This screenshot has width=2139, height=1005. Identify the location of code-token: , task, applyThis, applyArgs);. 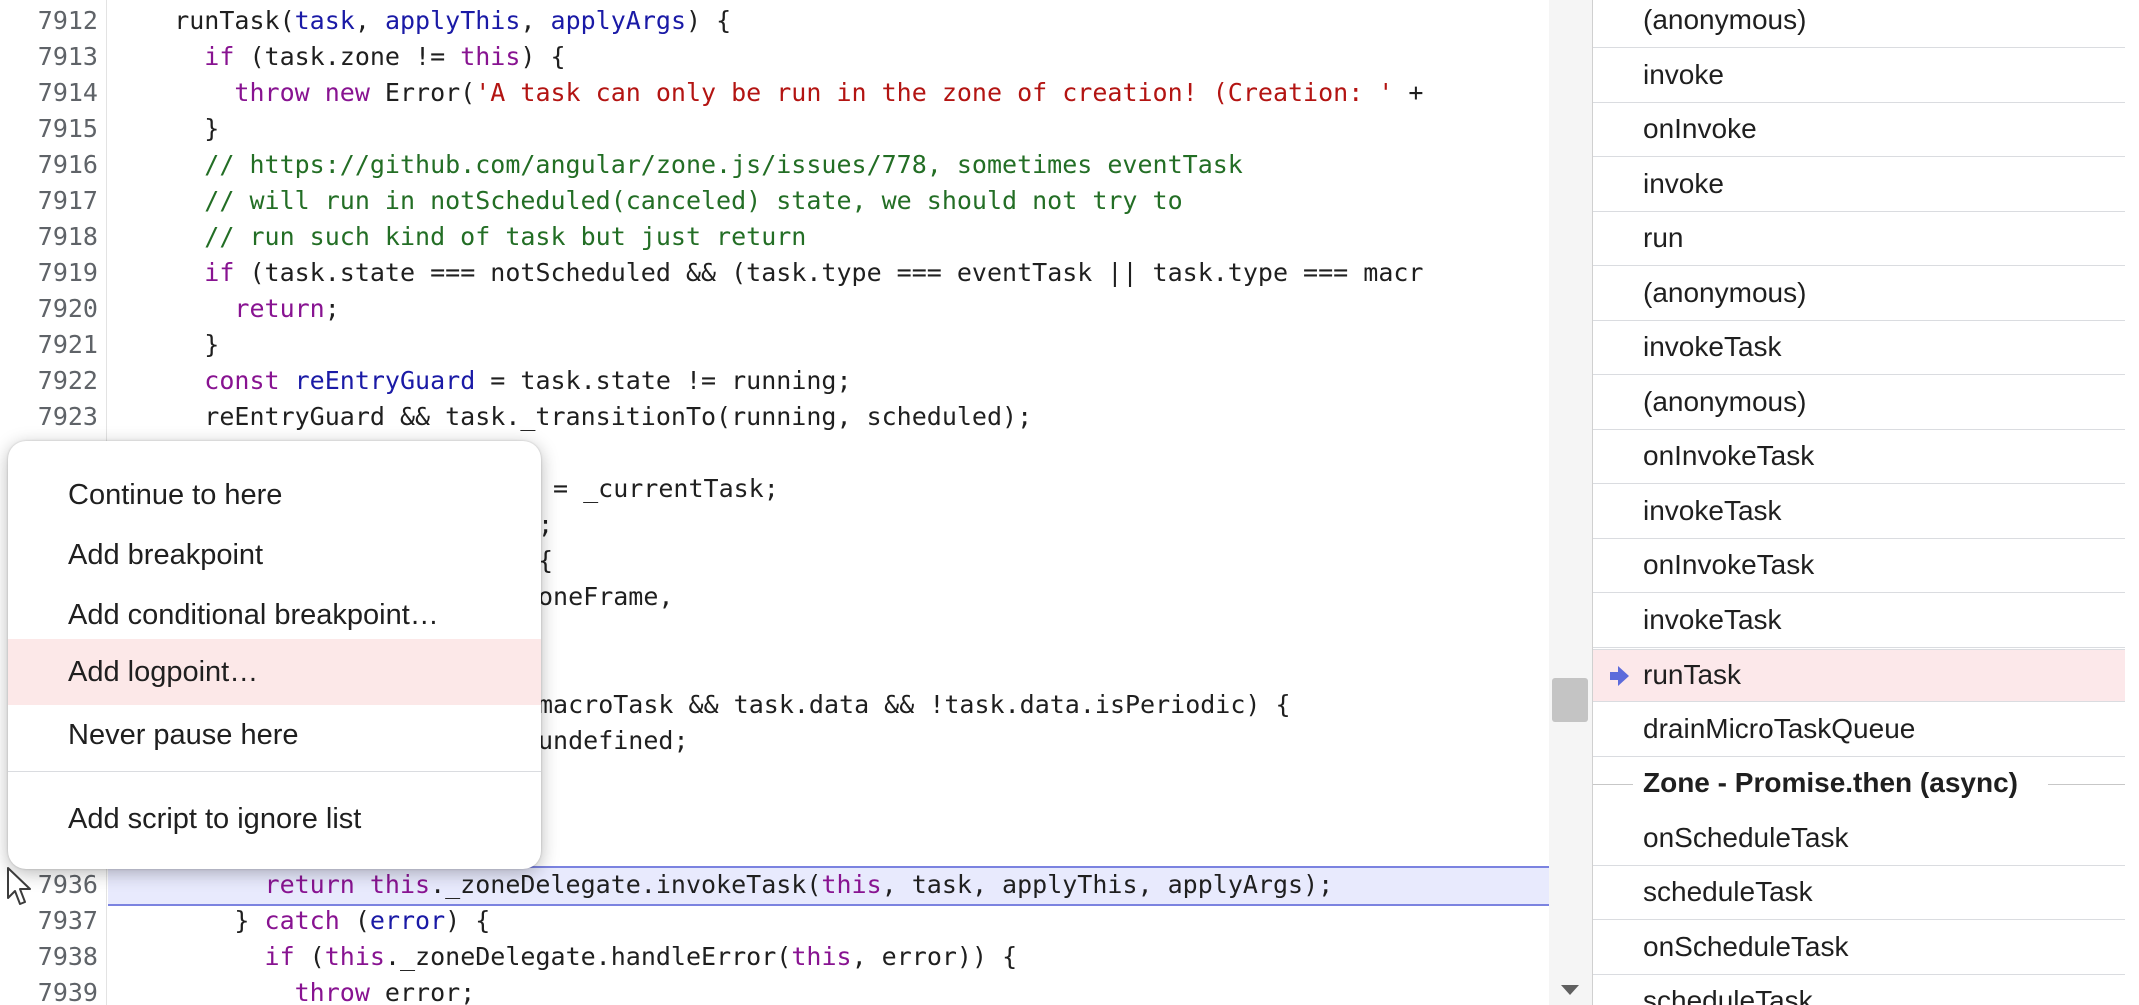
(1107, 884).